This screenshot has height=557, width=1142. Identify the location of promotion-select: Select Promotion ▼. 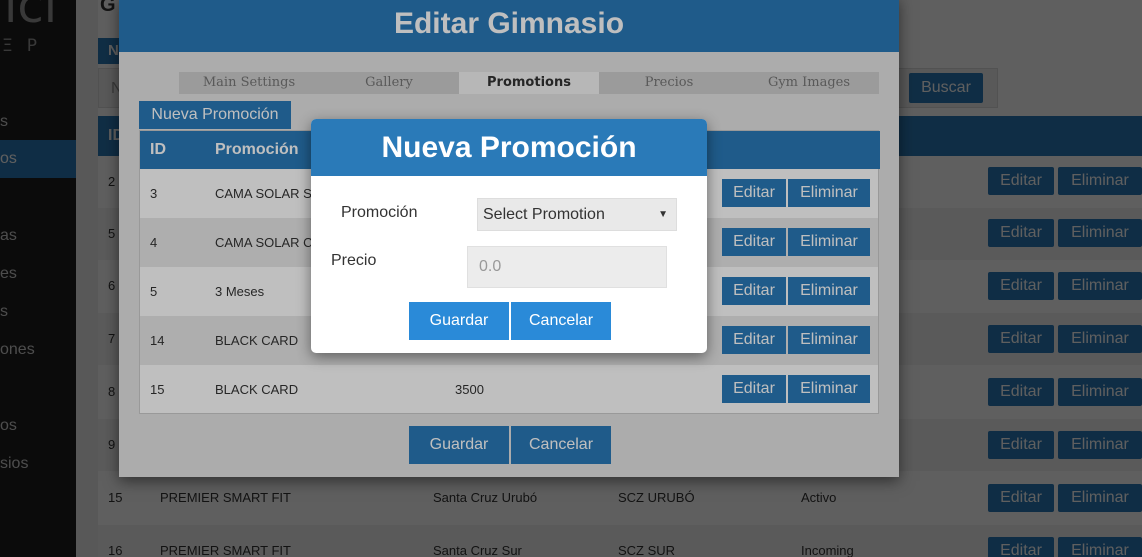
(577, 214).